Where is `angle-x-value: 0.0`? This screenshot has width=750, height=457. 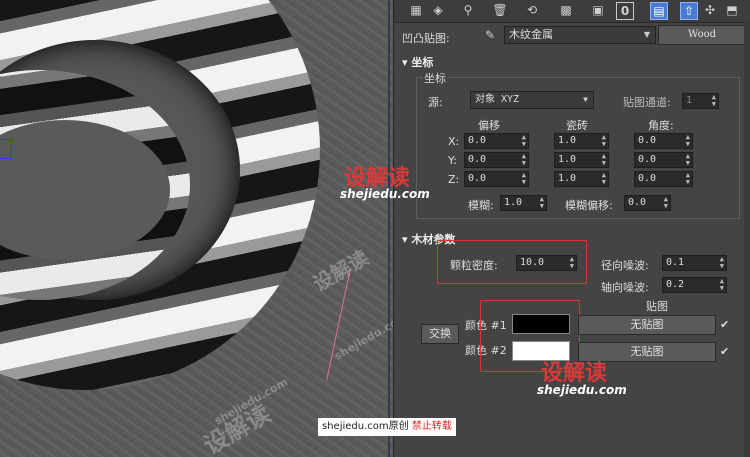
angle-x-value: 0.0 is located at coordinates (647, 140).